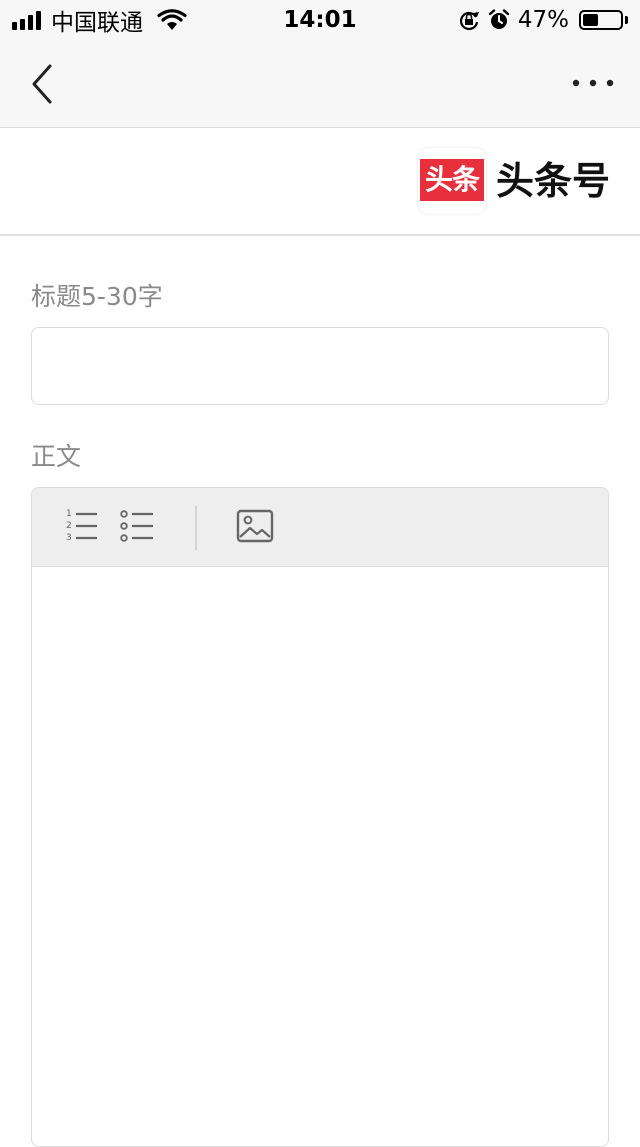 The image size is (640, 1147). I want to click on status-right: 47%, so click(543, 20).